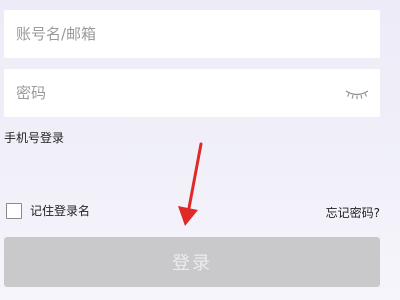  What do you see at coordinates (154, 34) in the screenshot?
I see `account-input` at bounding box center [154, 34].